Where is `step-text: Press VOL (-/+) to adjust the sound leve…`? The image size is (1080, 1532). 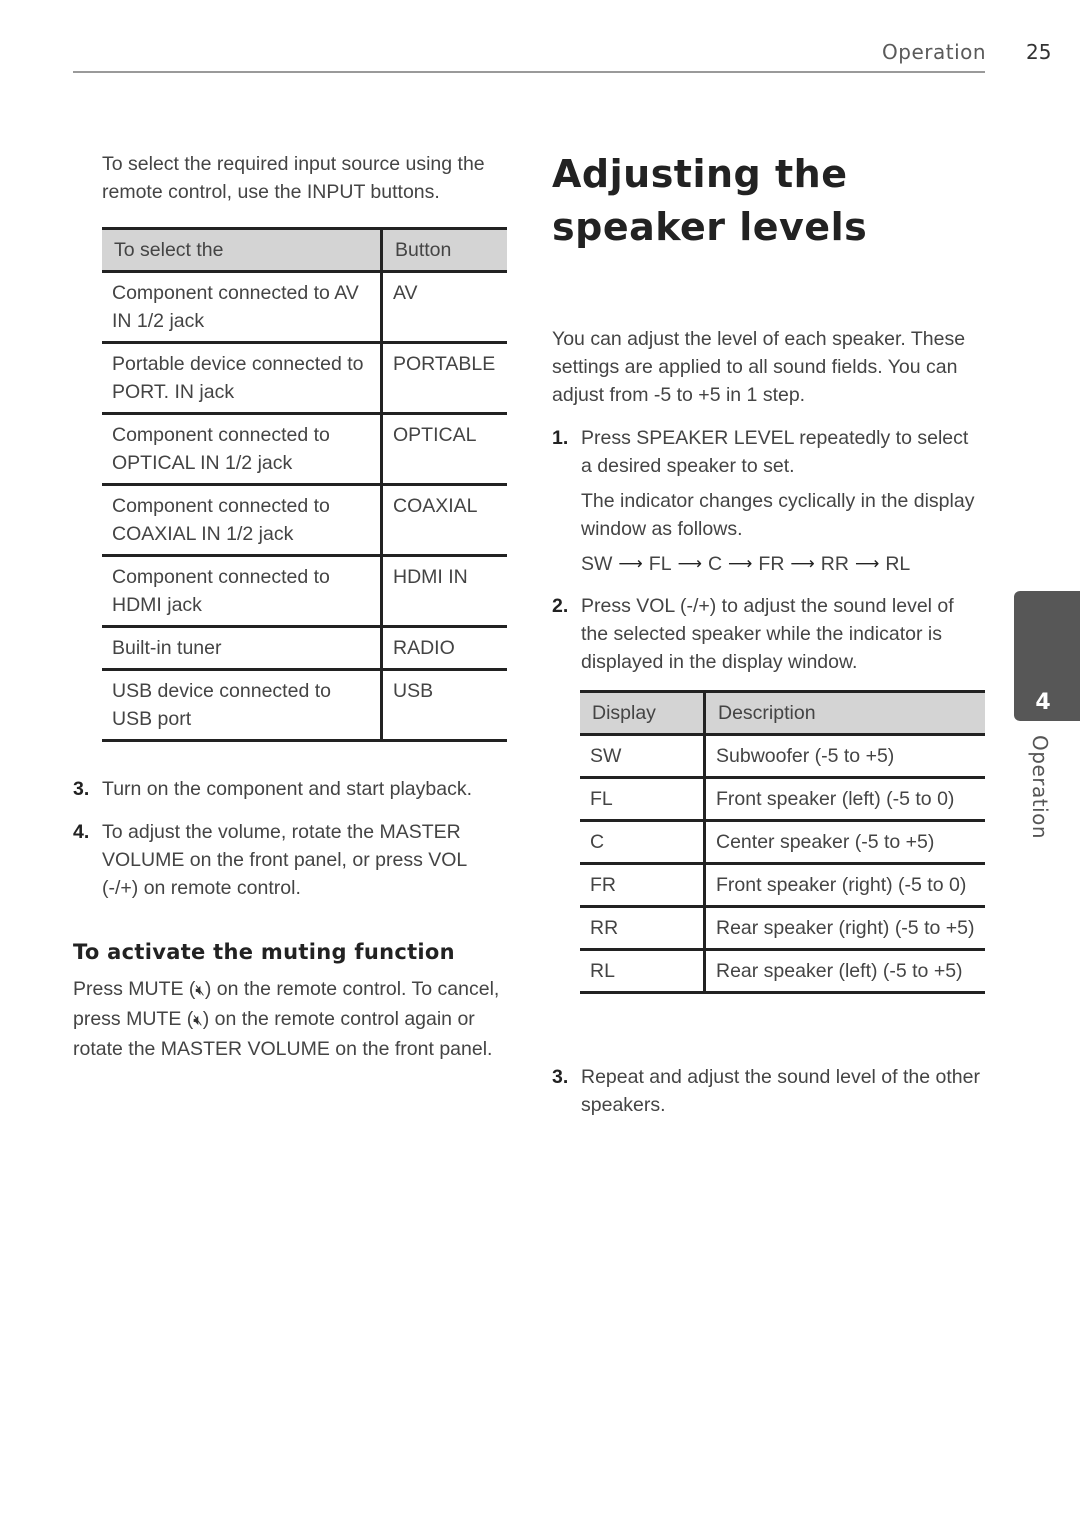
step-text: Press VOL (-/+) to adjust the sound leve… is located at coordinates (767, 634).